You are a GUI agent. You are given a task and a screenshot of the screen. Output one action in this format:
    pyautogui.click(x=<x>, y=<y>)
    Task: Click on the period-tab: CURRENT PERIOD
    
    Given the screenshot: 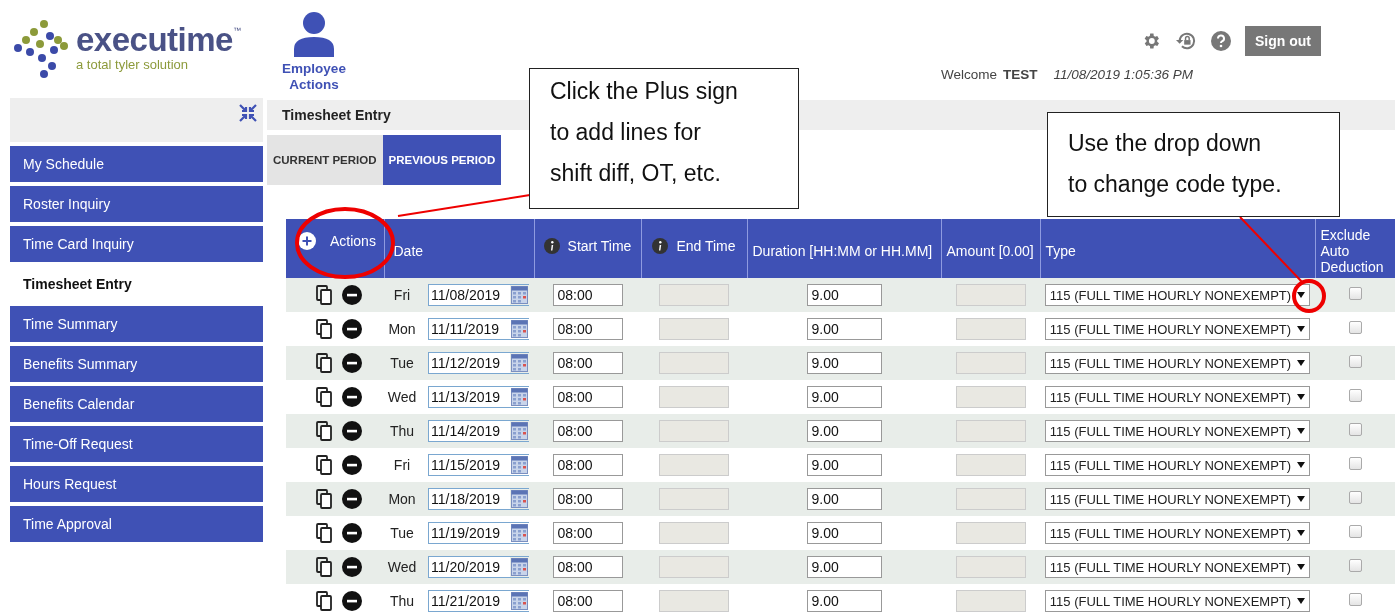 What is the action you would take?
    pyautogui.click(x=325, y=160)
    